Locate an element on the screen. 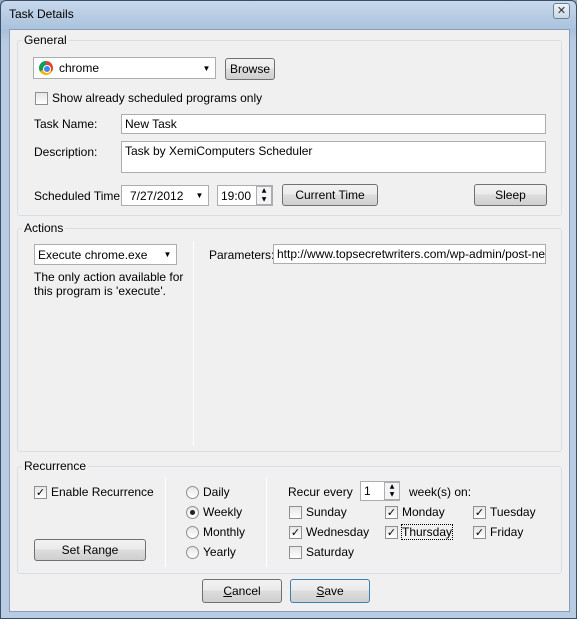 The width and height of the screenshot is (577, 619). monday-checkbox: ✓ is located at coordinates (391, 512).